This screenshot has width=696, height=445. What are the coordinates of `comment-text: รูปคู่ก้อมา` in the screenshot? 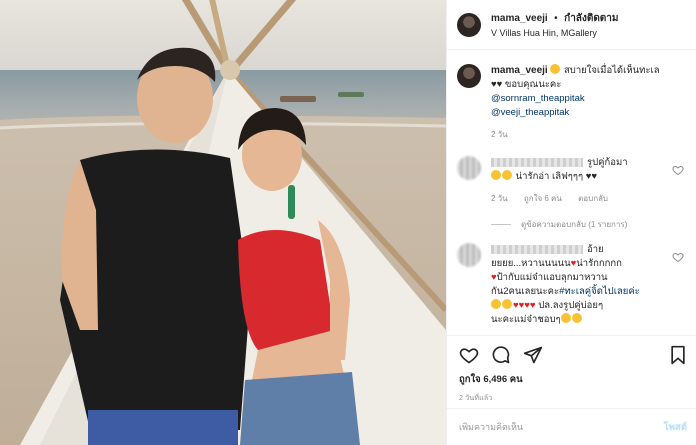 It's located at (607, 162).